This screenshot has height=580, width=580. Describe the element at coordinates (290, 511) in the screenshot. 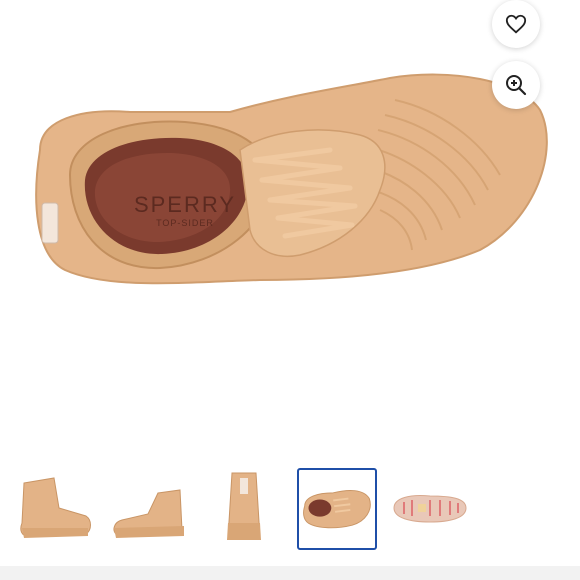

I see `thumbnail-gallery` at that location.